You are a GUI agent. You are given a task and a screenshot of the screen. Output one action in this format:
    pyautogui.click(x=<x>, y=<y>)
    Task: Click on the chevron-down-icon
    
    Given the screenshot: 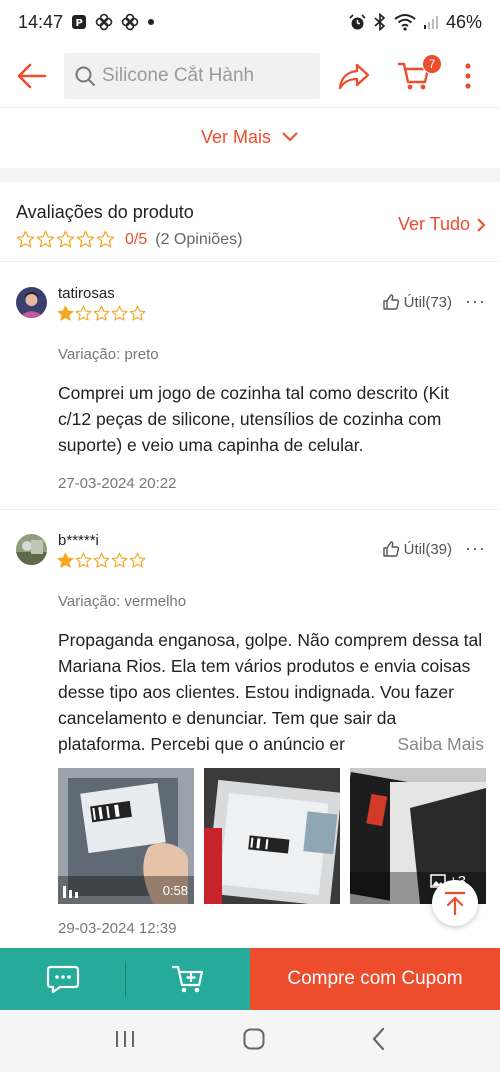 What is the action you would take?
    pyautogui.click(x=290, y=137)
    